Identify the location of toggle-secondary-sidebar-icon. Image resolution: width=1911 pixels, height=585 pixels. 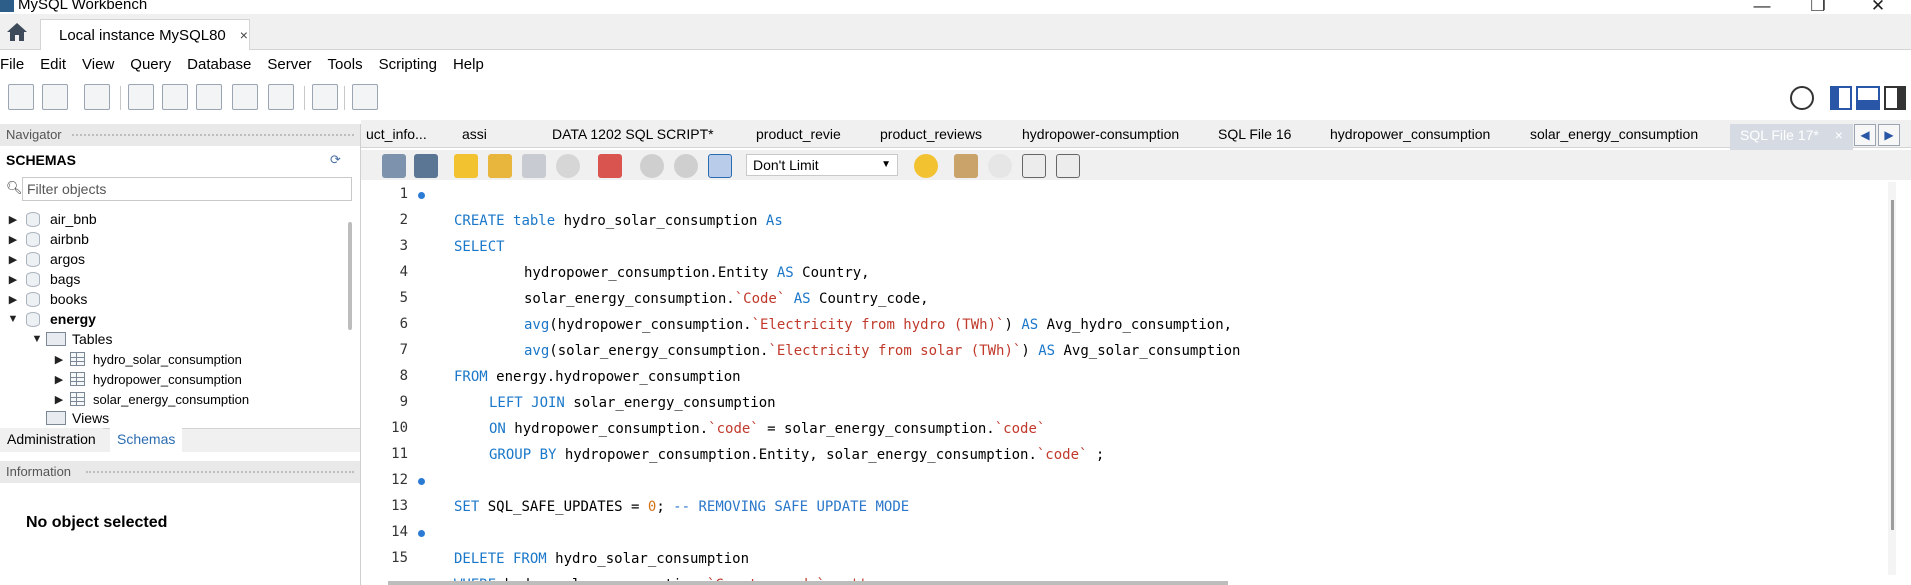
(1895, 98).